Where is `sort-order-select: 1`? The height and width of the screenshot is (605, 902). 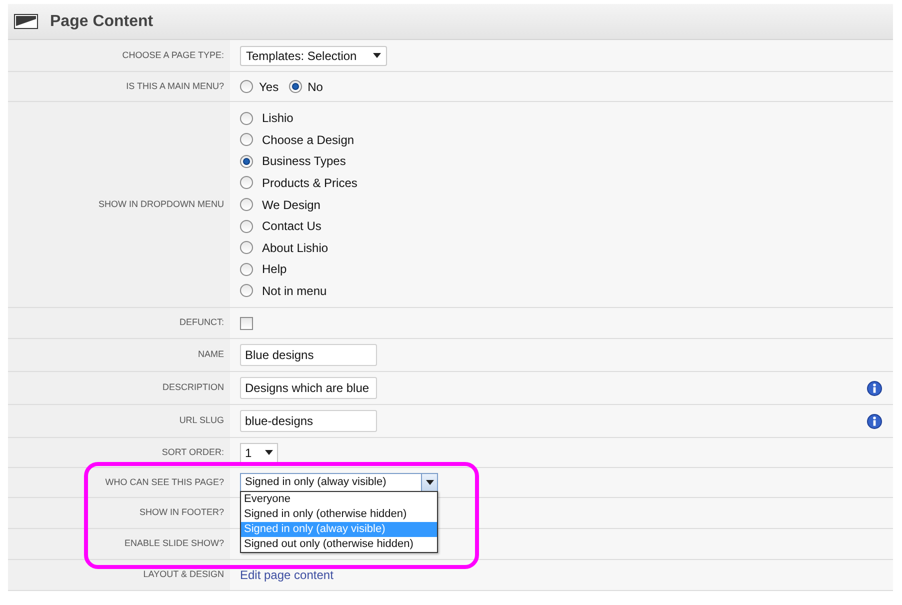
sort-order-select: 1 is located at coordinates (259, 452).